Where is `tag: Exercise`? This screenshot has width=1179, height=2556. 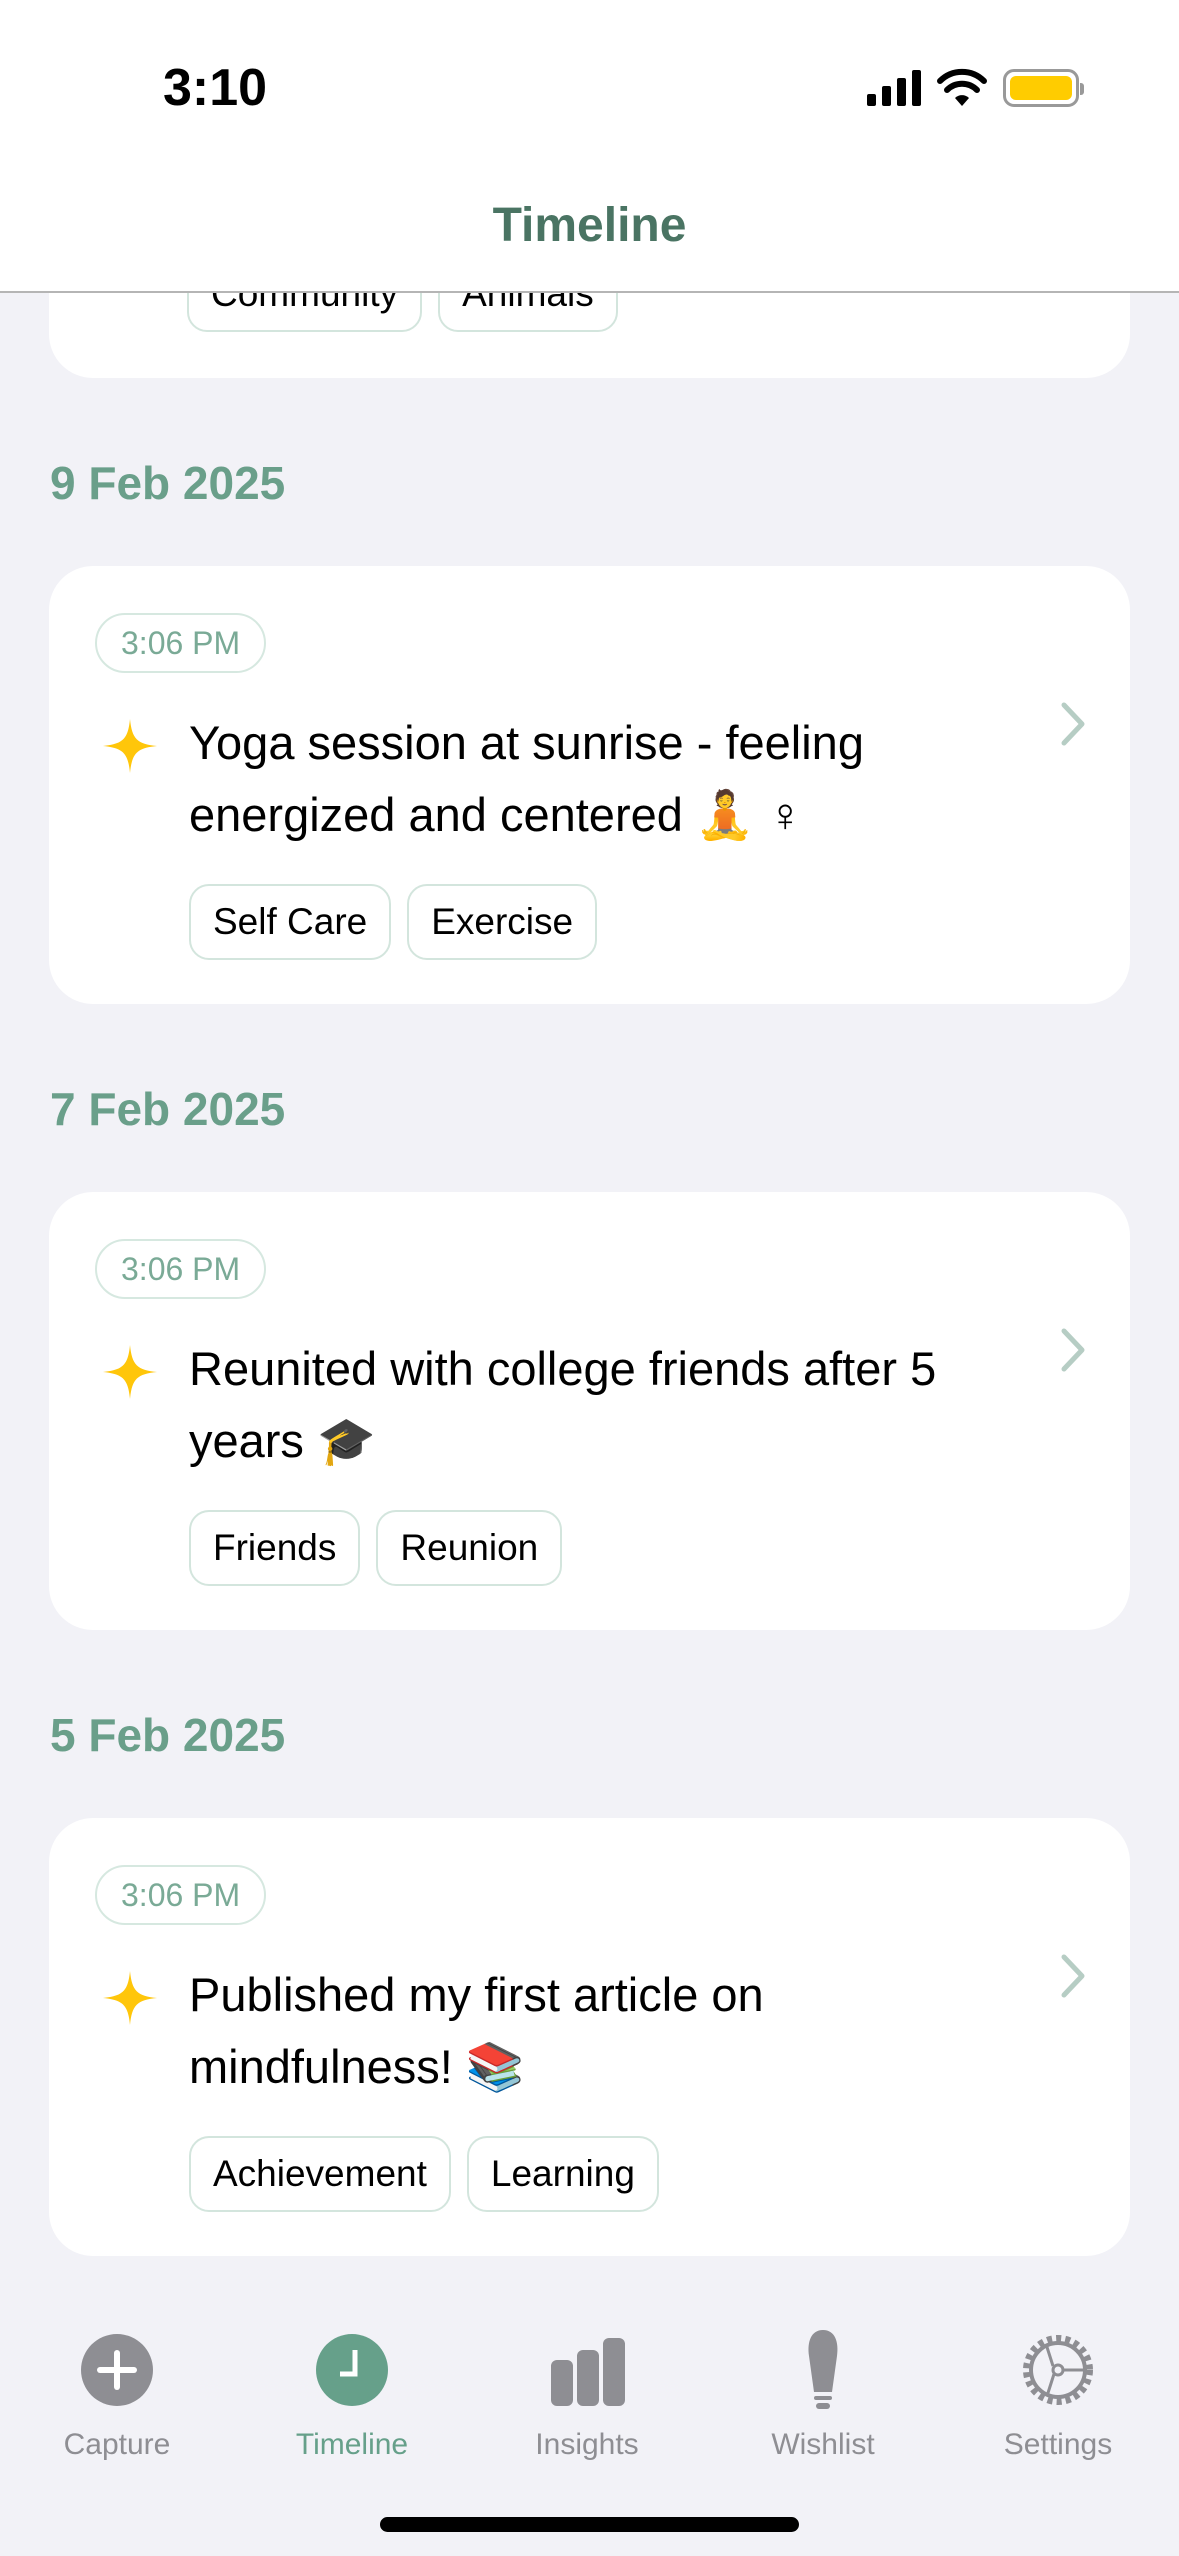
tag: Exercise is located at coordinates (502, 922).